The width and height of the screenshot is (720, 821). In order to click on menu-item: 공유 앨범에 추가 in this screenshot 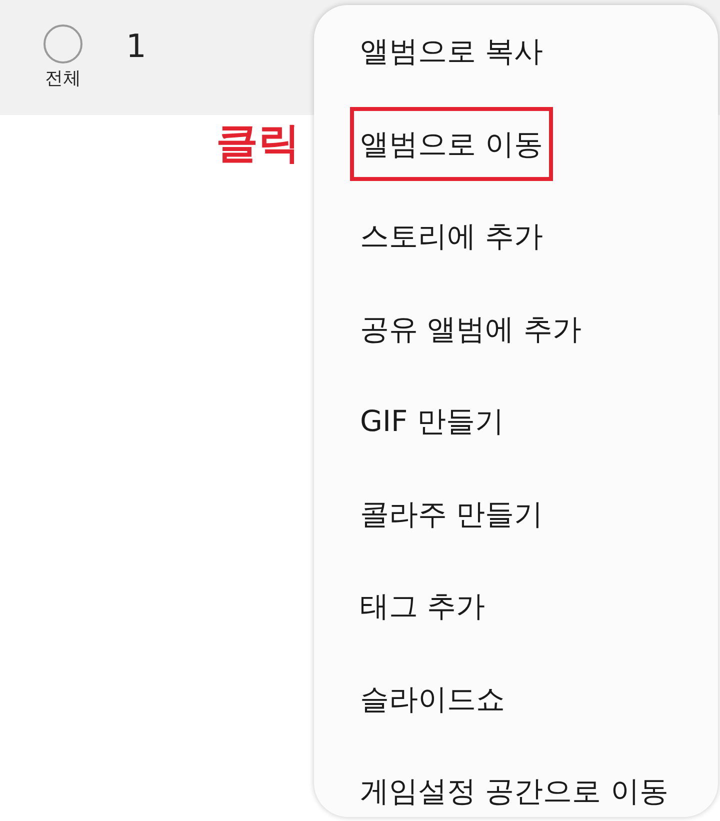, I will do `click(471, 329)`.